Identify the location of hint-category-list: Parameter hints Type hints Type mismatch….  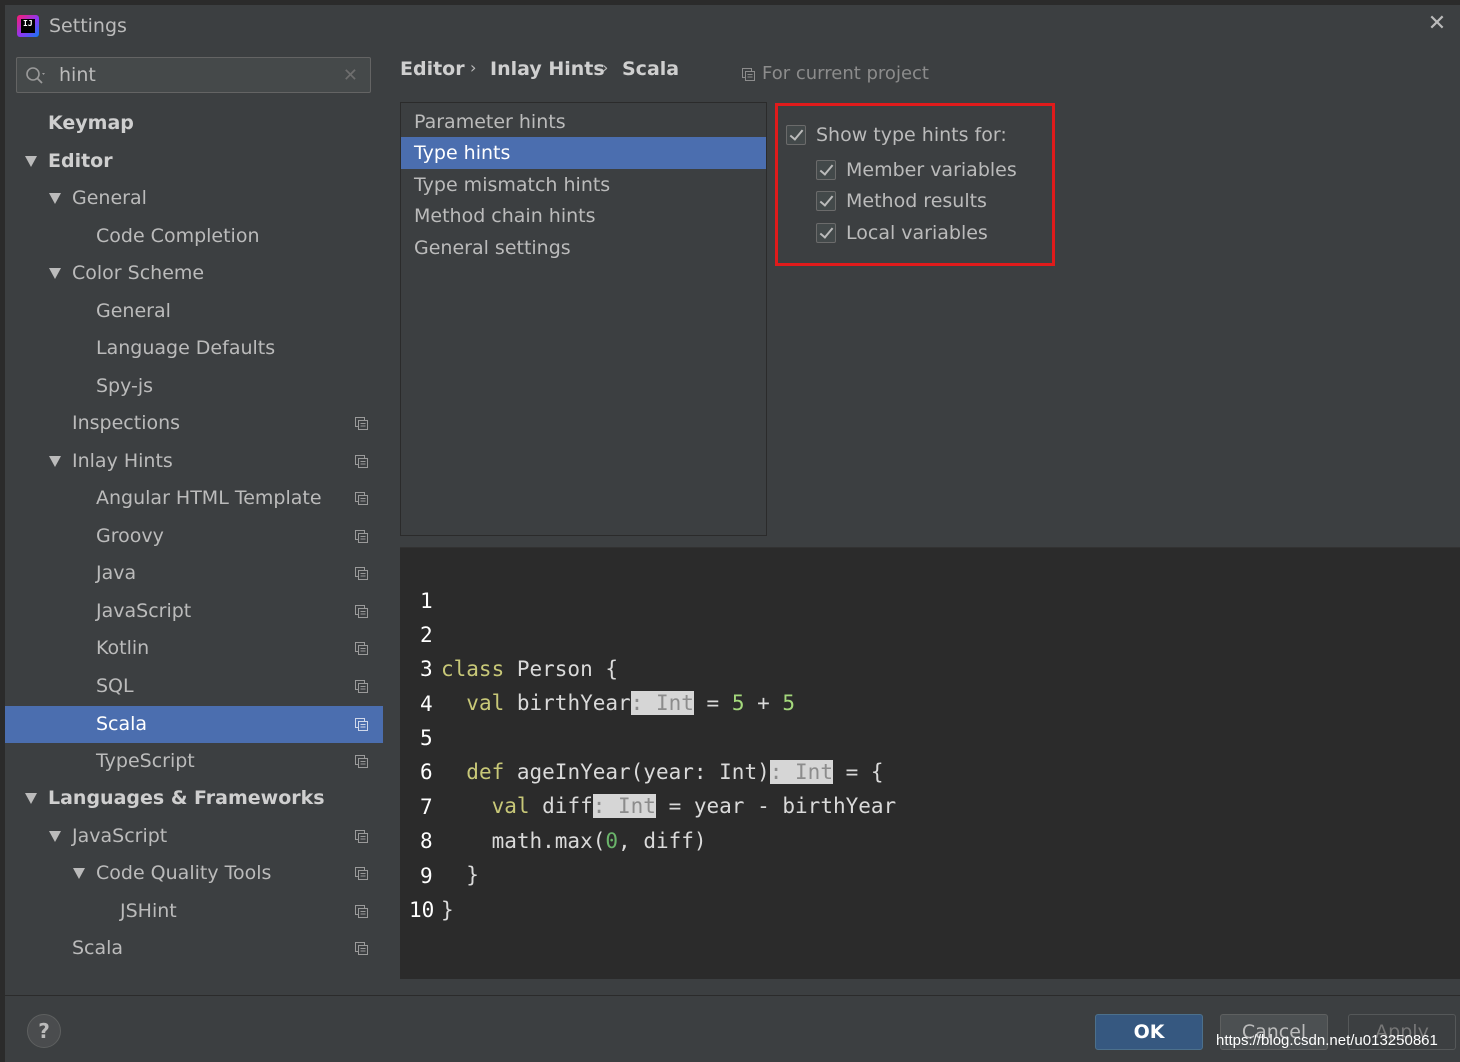
(583, 319).